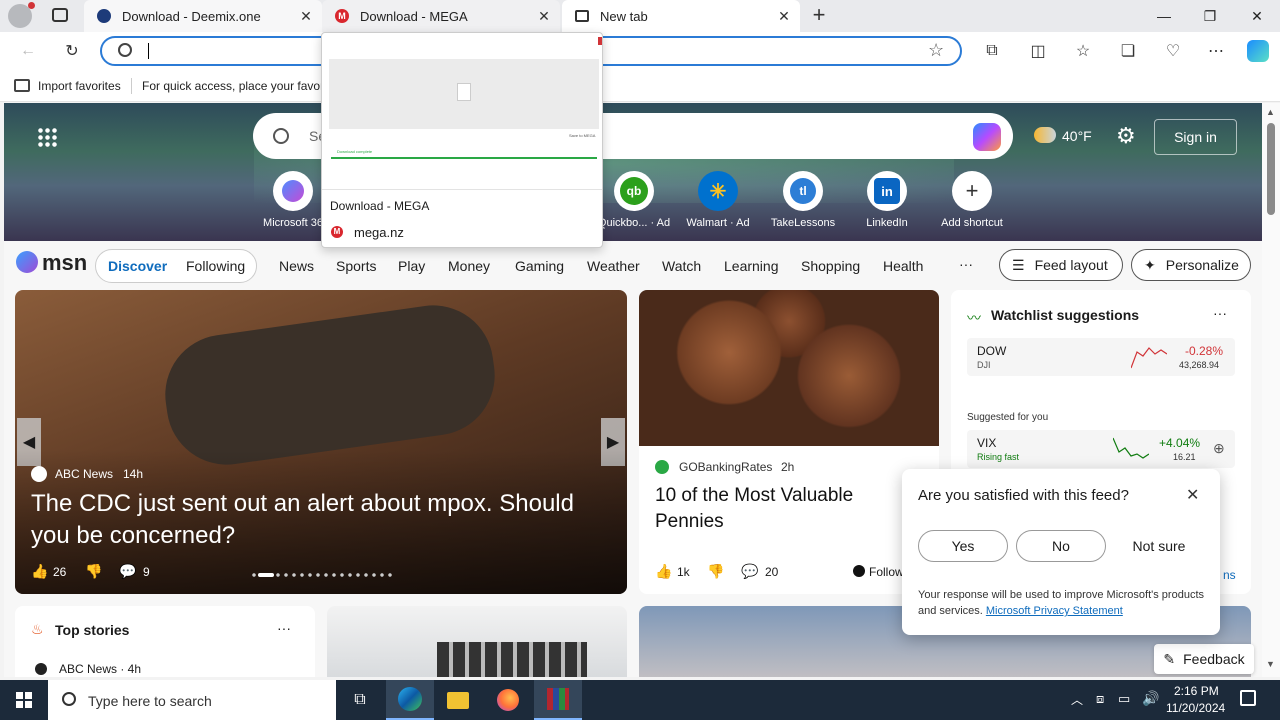  What do you see at coordinates (992, 51) in the screenshot?
I see `extensions-icon: ⧉` at bounding box center [992, 51].